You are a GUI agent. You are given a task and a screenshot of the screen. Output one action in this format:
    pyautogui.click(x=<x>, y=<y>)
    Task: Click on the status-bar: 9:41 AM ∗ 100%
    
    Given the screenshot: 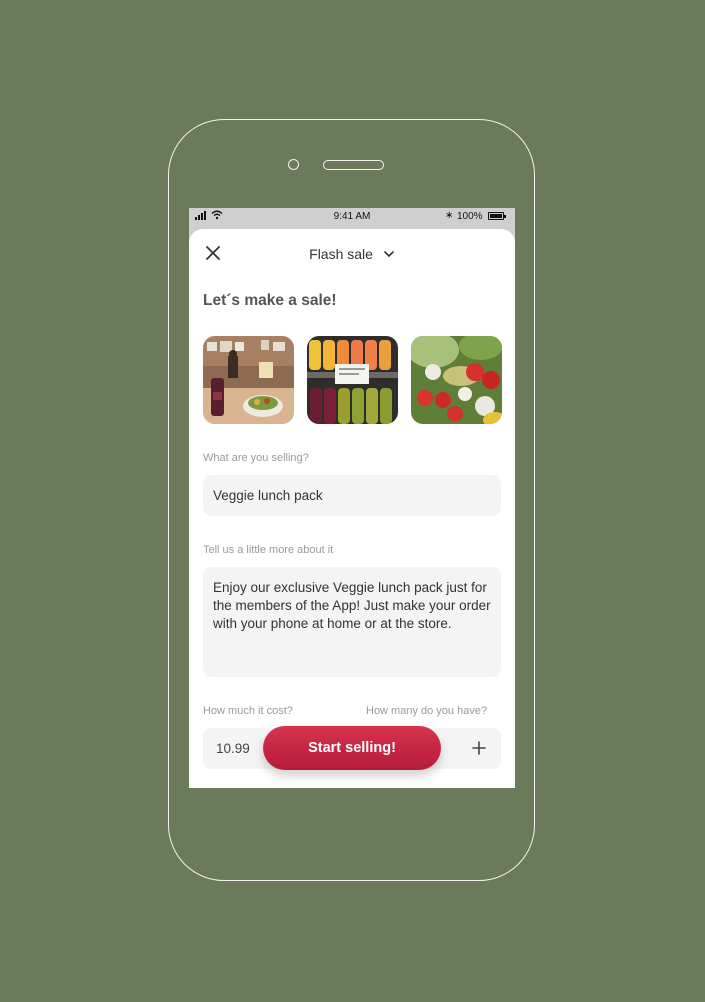 What is the action you would take?
    pyautogui.click(x=352, y=217)
    